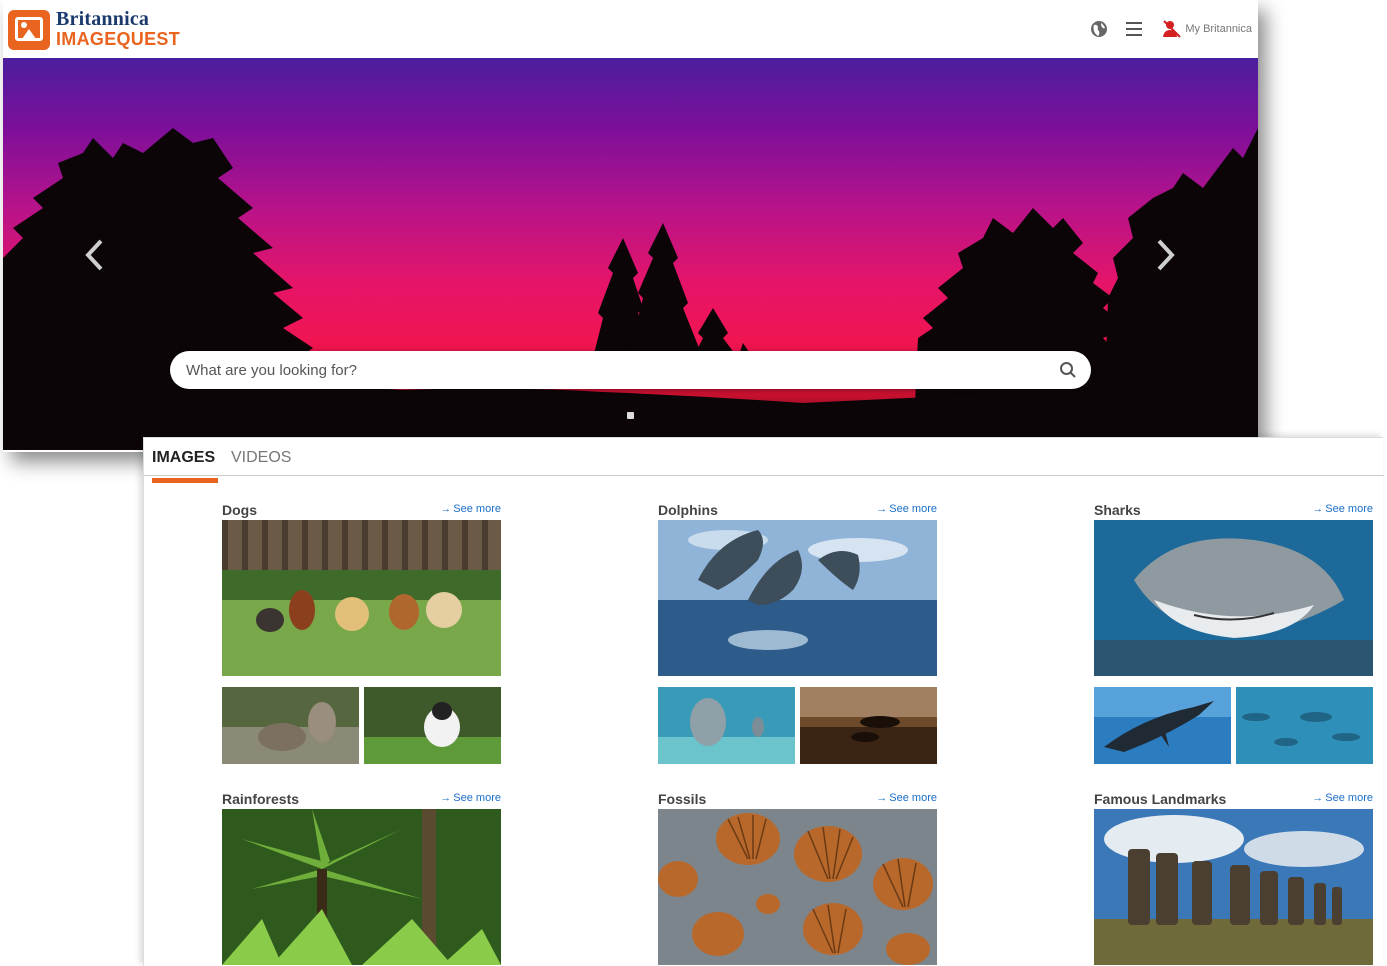 This screenshot has width=1387, height=966. Describe the element at coordinates (1233, 887) in the screenshot. I see `moai-main-image` at that location.